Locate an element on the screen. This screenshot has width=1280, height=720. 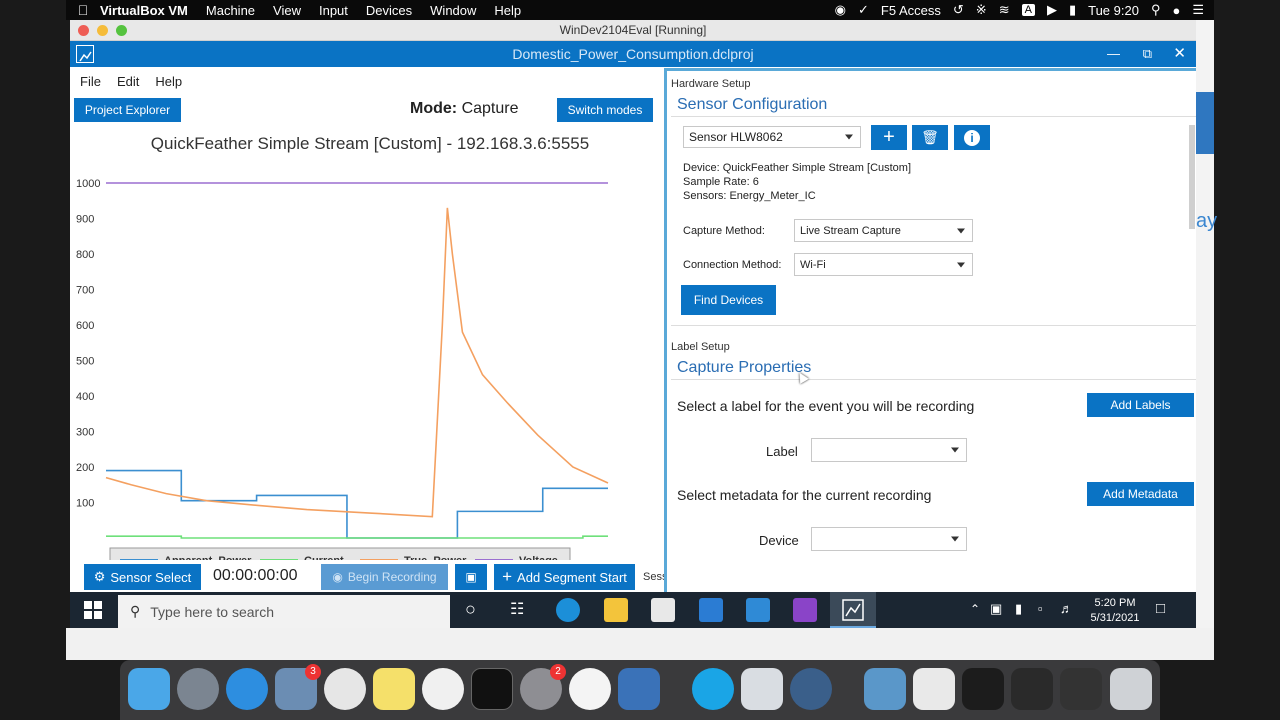
skype-icon is located at coordinates (713, 689).